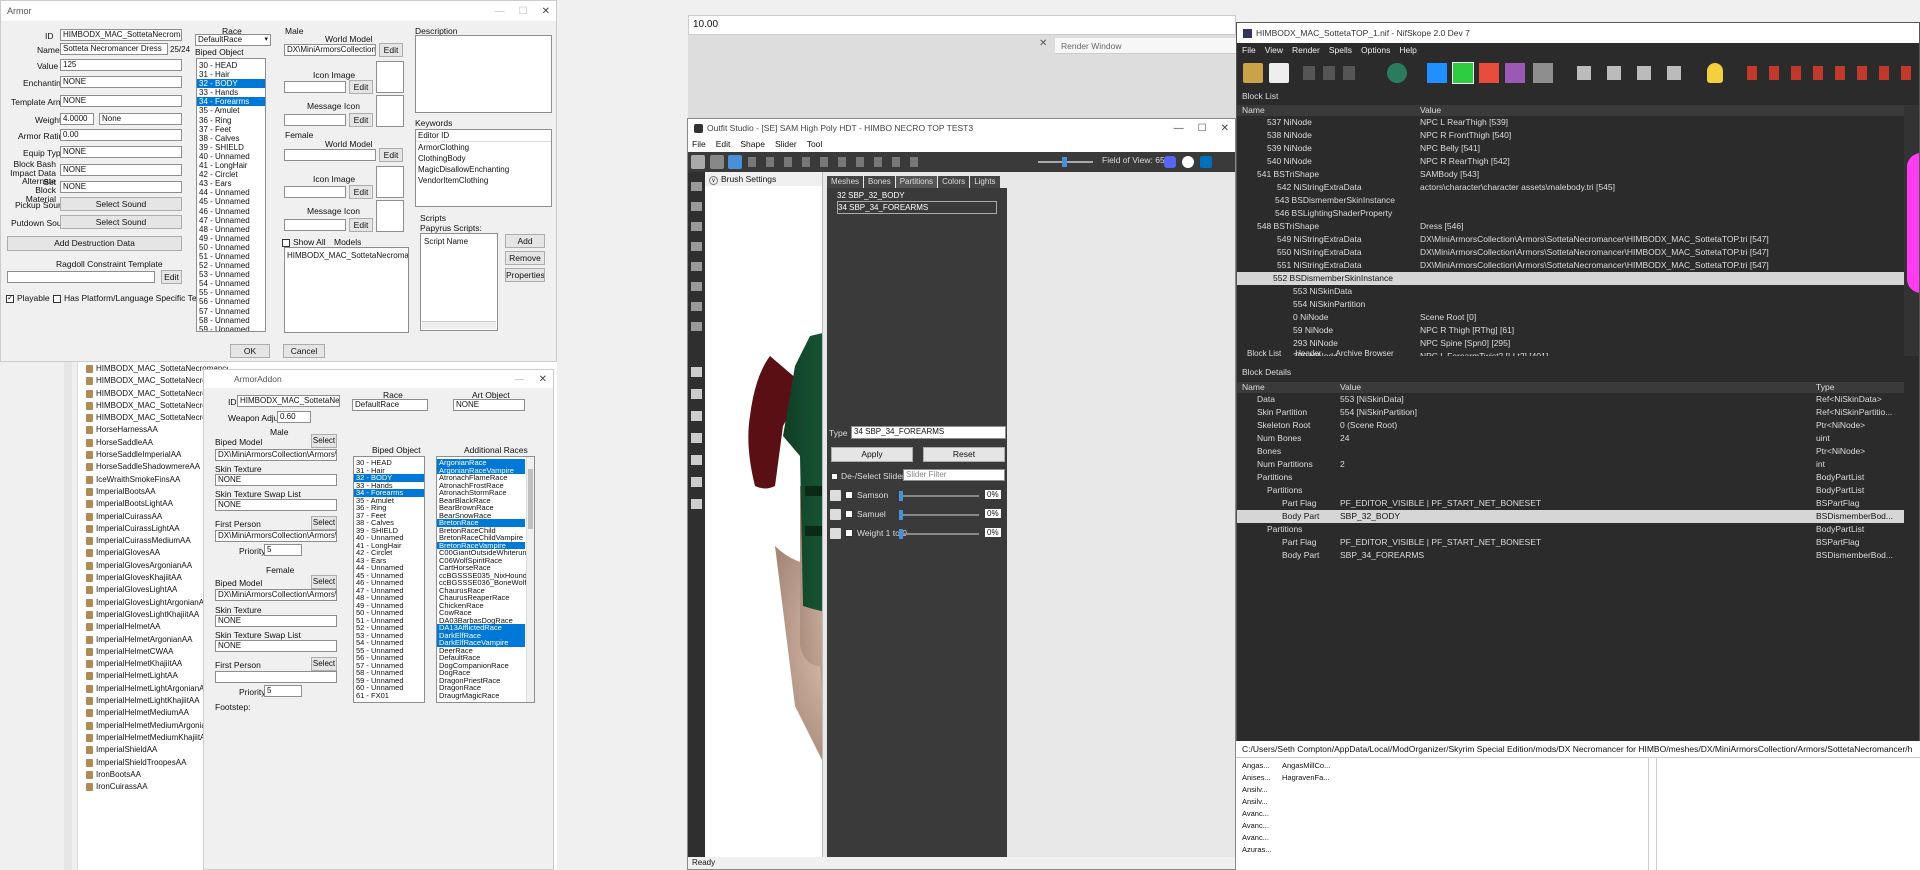 Image resolution: width=1920 pixels, height=870 pixels. I want to click on first-person-select-button: Select, so click(324, 523).